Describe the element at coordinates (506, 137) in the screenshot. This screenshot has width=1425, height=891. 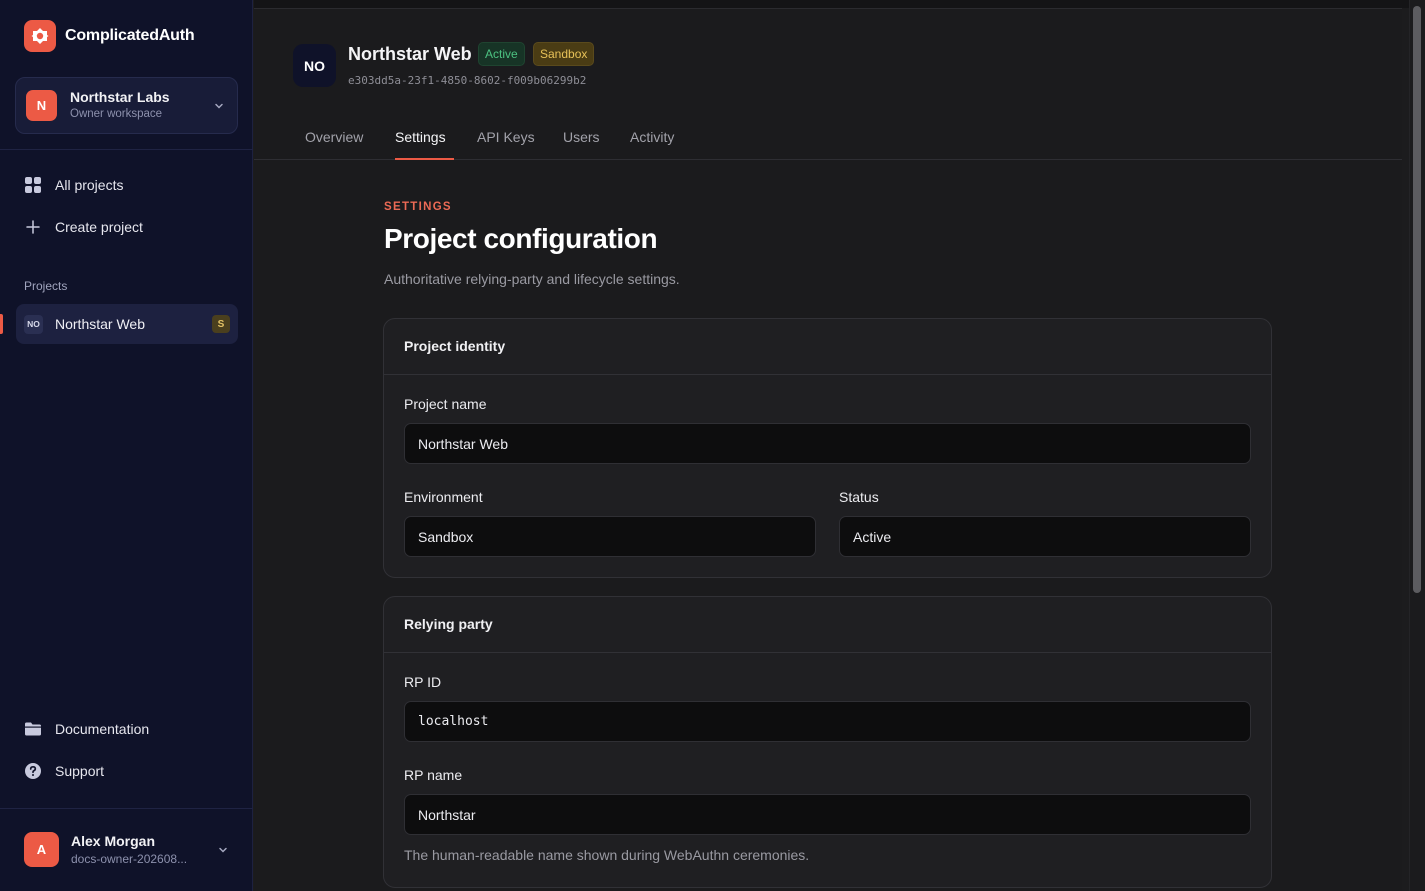
I see `tab-api-keys: API Keys` at that location.